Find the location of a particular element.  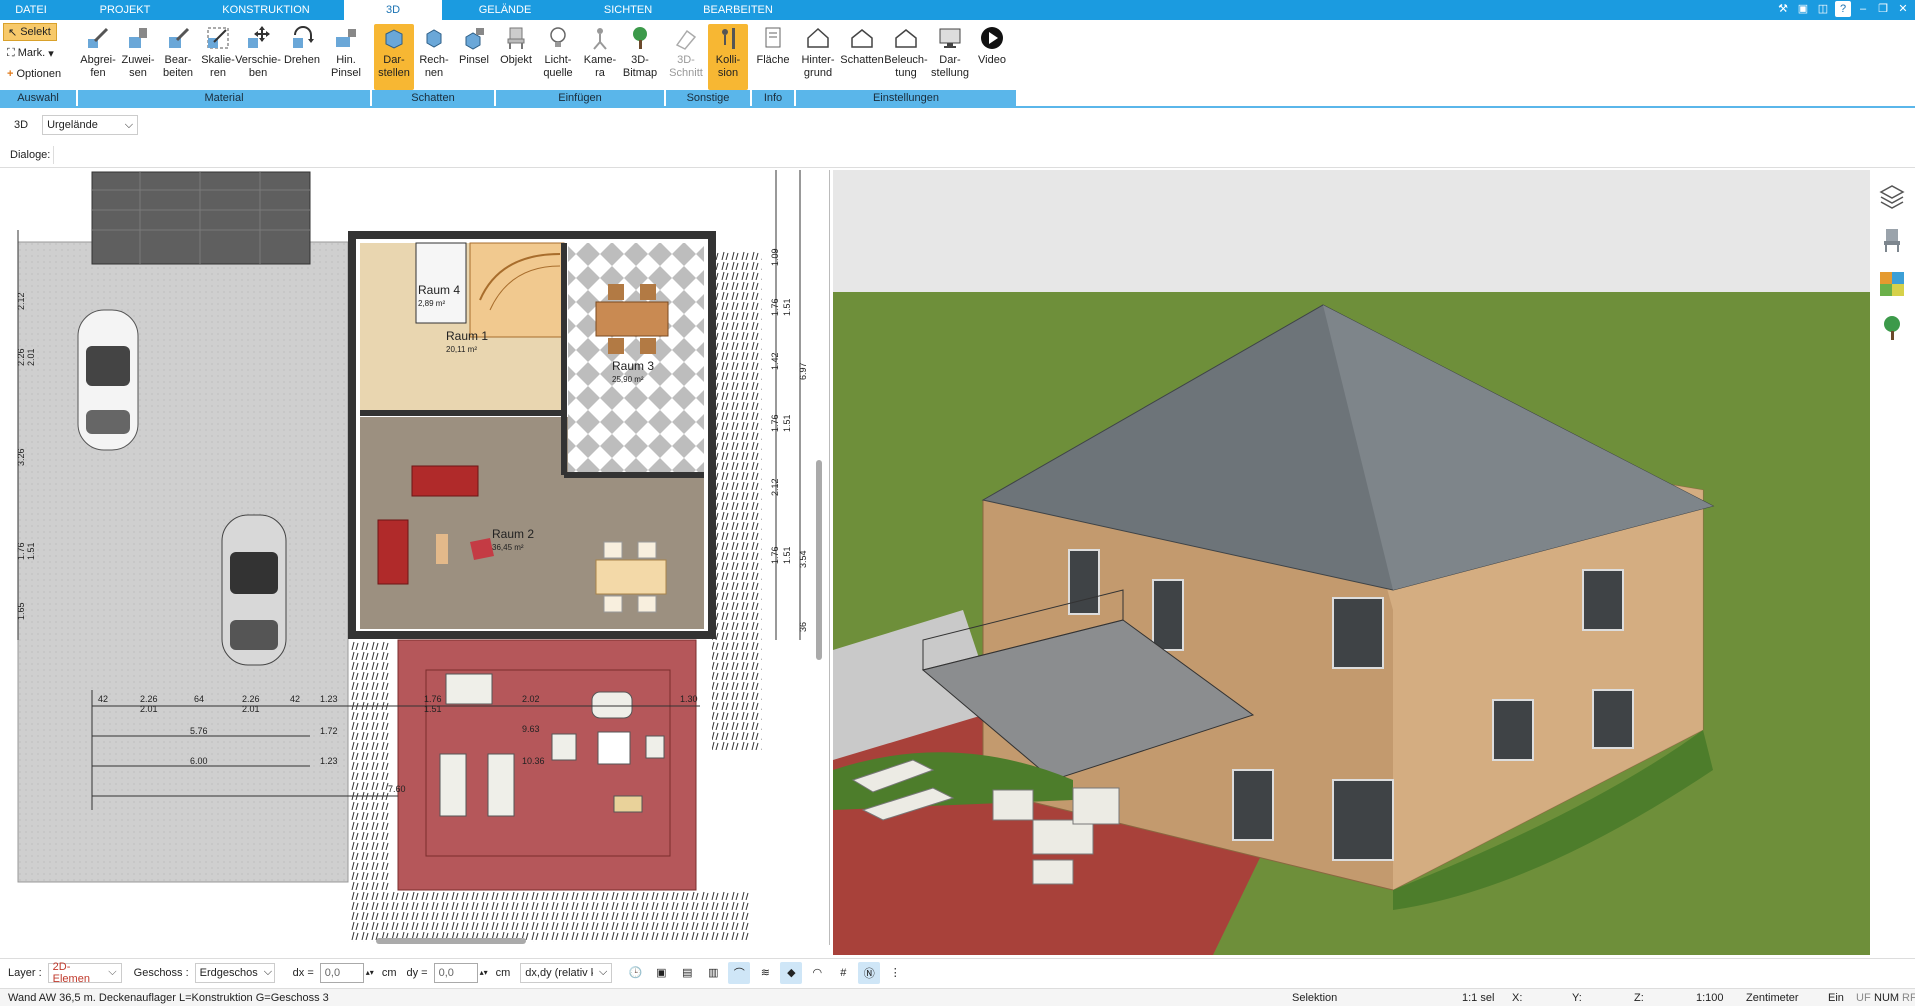

chair-icon is located at coordinates (1892, 240).